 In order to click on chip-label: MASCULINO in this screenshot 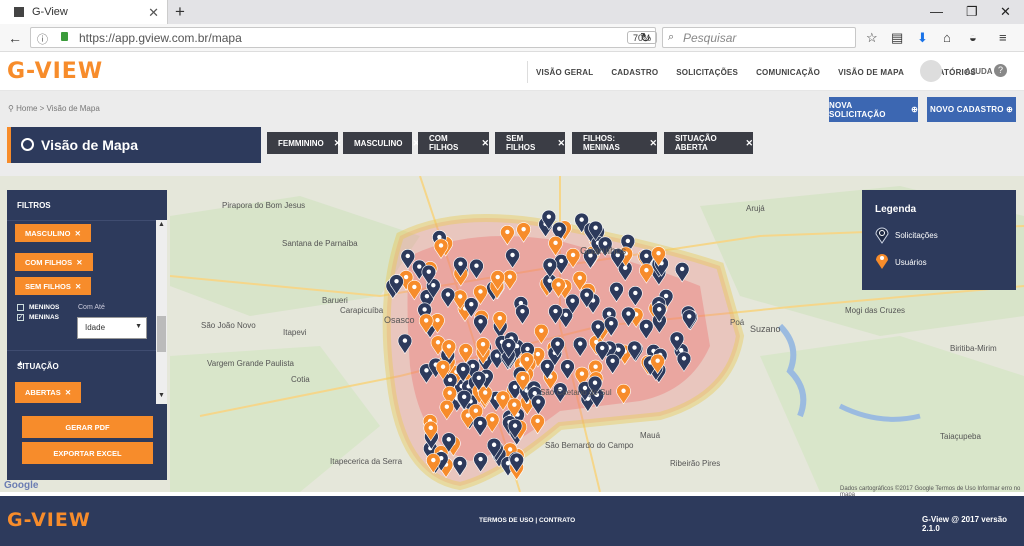, I will do `click(378, 143)`.